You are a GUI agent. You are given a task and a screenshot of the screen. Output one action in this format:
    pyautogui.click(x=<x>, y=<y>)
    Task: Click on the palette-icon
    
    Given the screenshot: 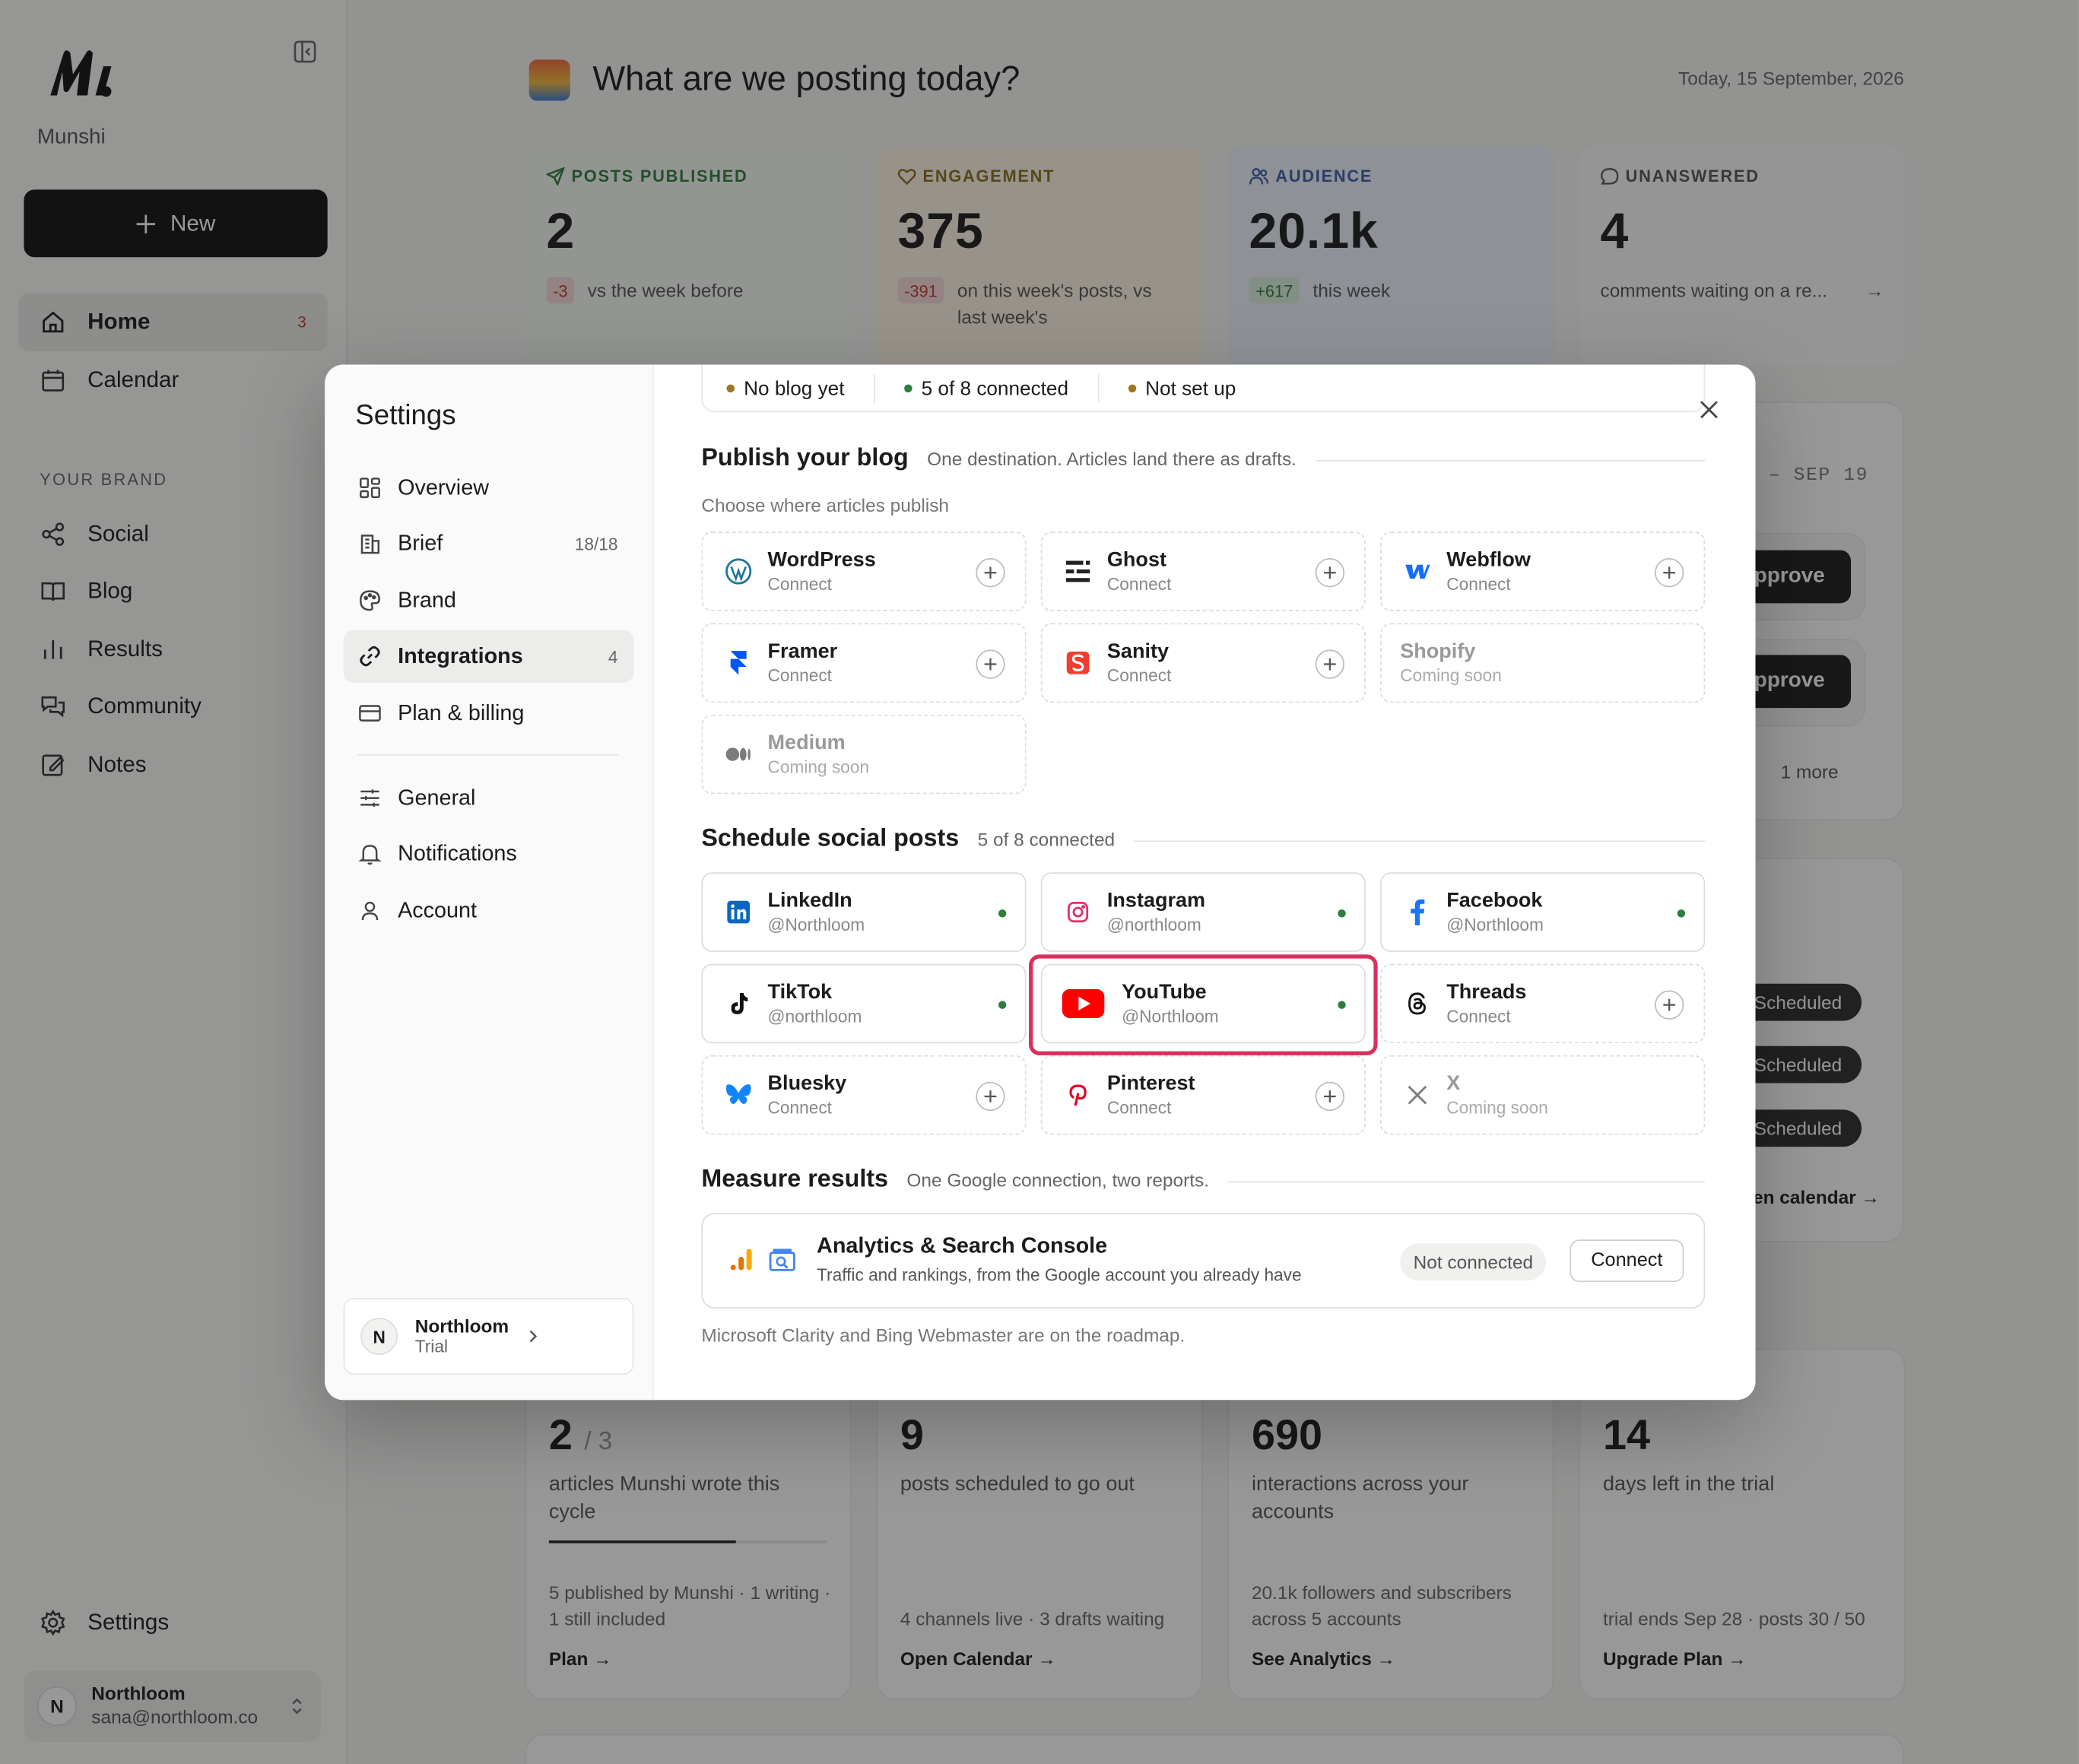 What is the action you would take?
    pyautogui.click(x=370, y=600)
    